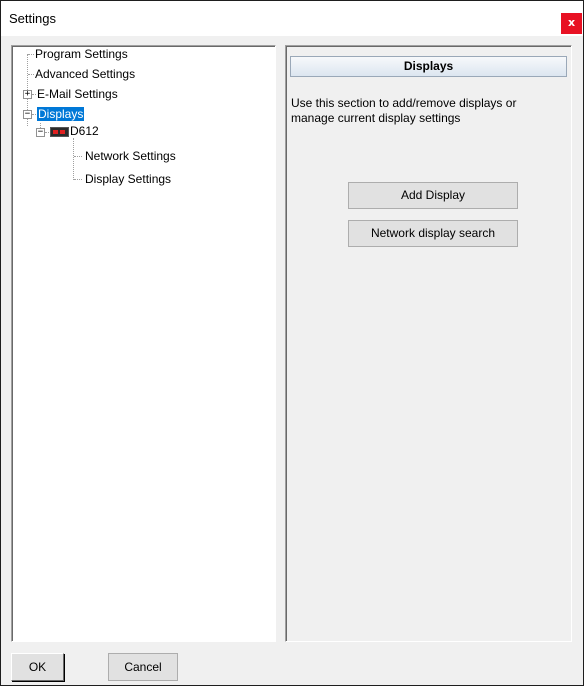  I want to click on close-button: x, so click(571, 23).